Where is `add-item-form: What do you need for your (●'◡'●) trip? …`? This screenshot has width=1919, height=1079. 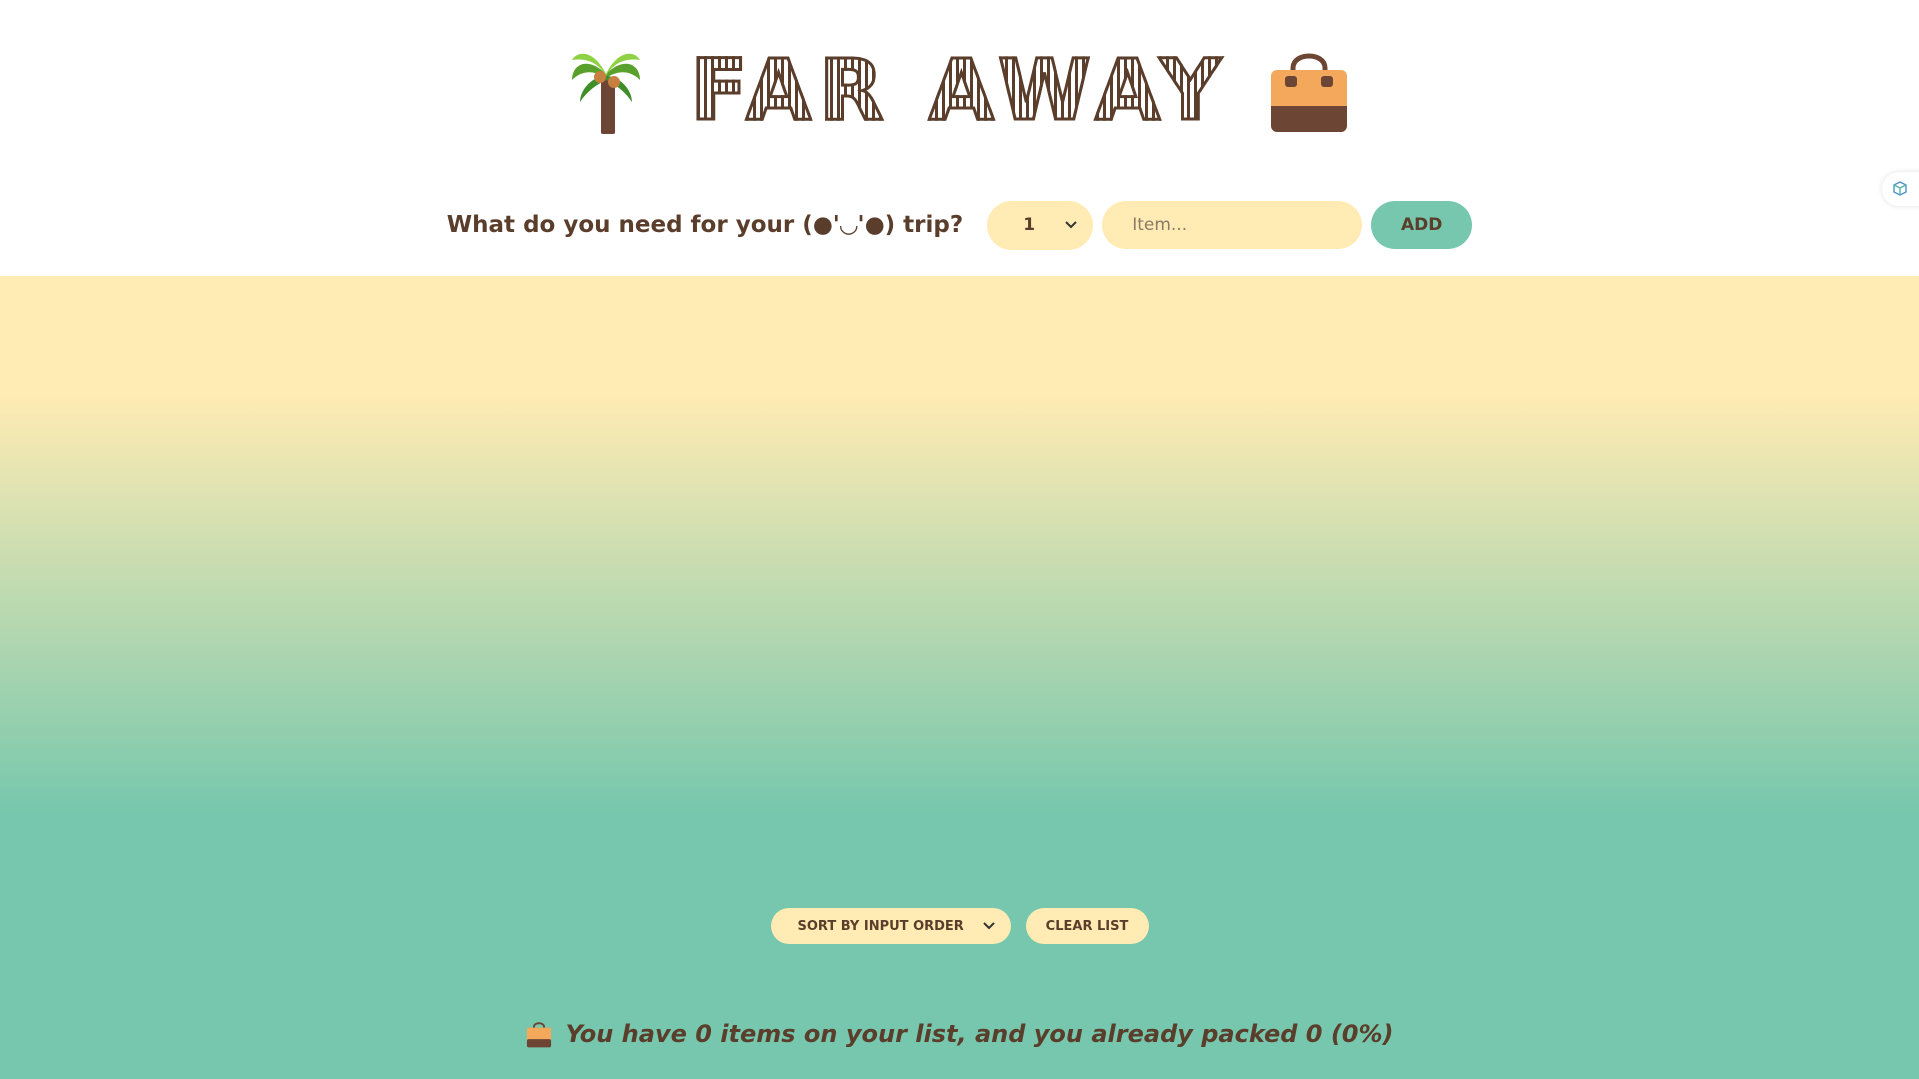 add-item-form: What do you need for your (●'◡'●) trip? … is located at coordinates (959, 225).